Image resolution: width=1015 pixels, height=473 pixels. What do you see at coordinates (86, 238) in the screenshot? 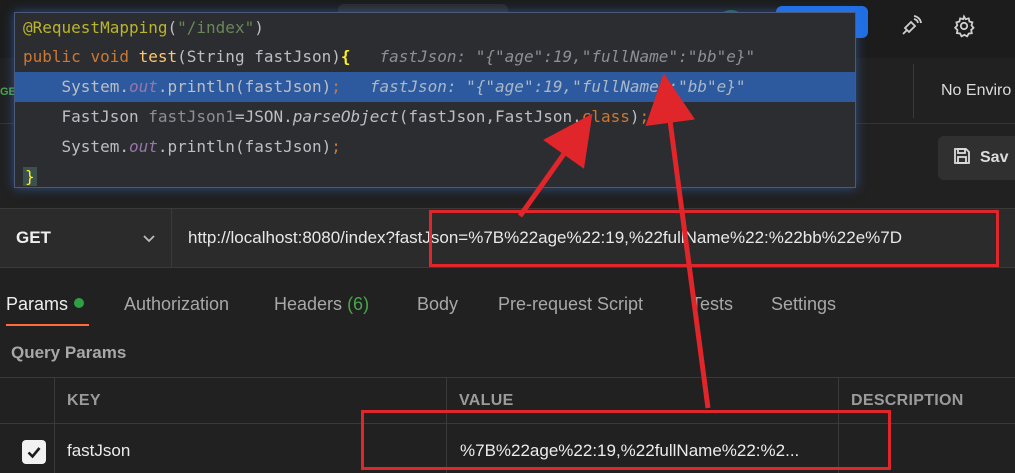
I see `method-select: GET` at bounding box center [86, 238].